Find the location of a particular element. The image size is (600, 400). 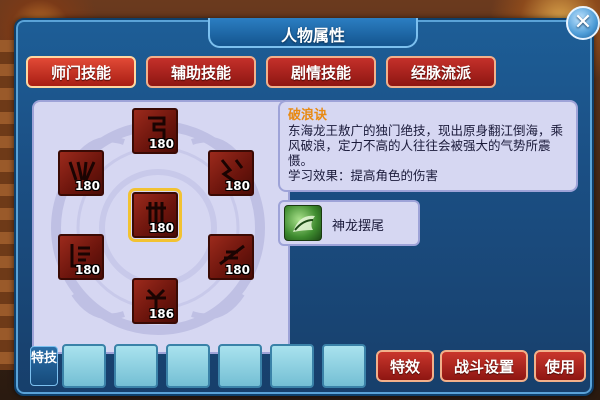

skill-name: 破浪诀 is located at coordinates (308, 115).